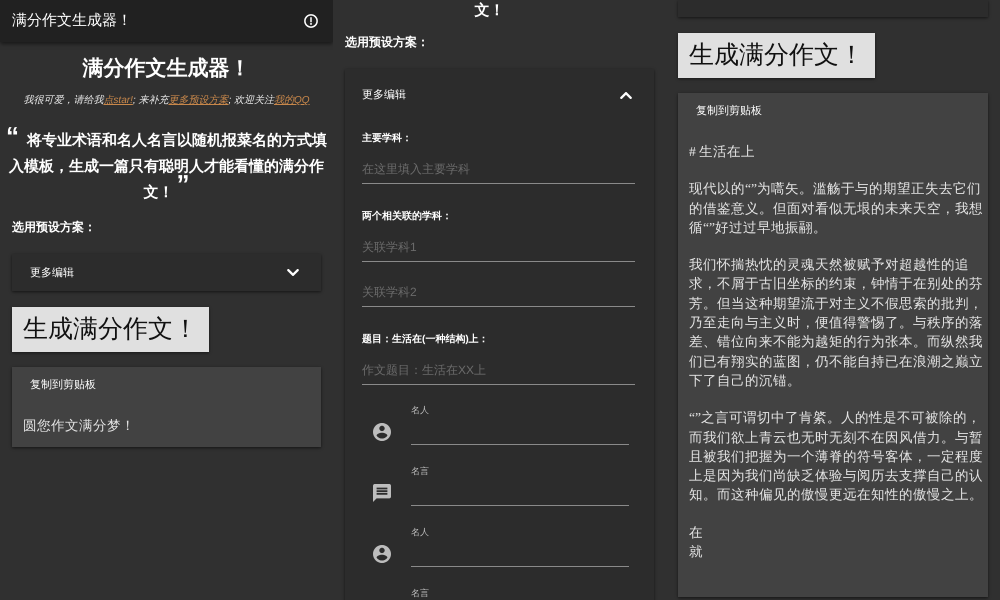 This screenshot has width=1000, height=600. What do you see at coordinates (166, 101) in the screenshot?
I see `subtitle-text: 我很可爱，请给我点star!; 来补充更多预设方案; 欢迎关注我的QQ` at bounding box center [166, 101].